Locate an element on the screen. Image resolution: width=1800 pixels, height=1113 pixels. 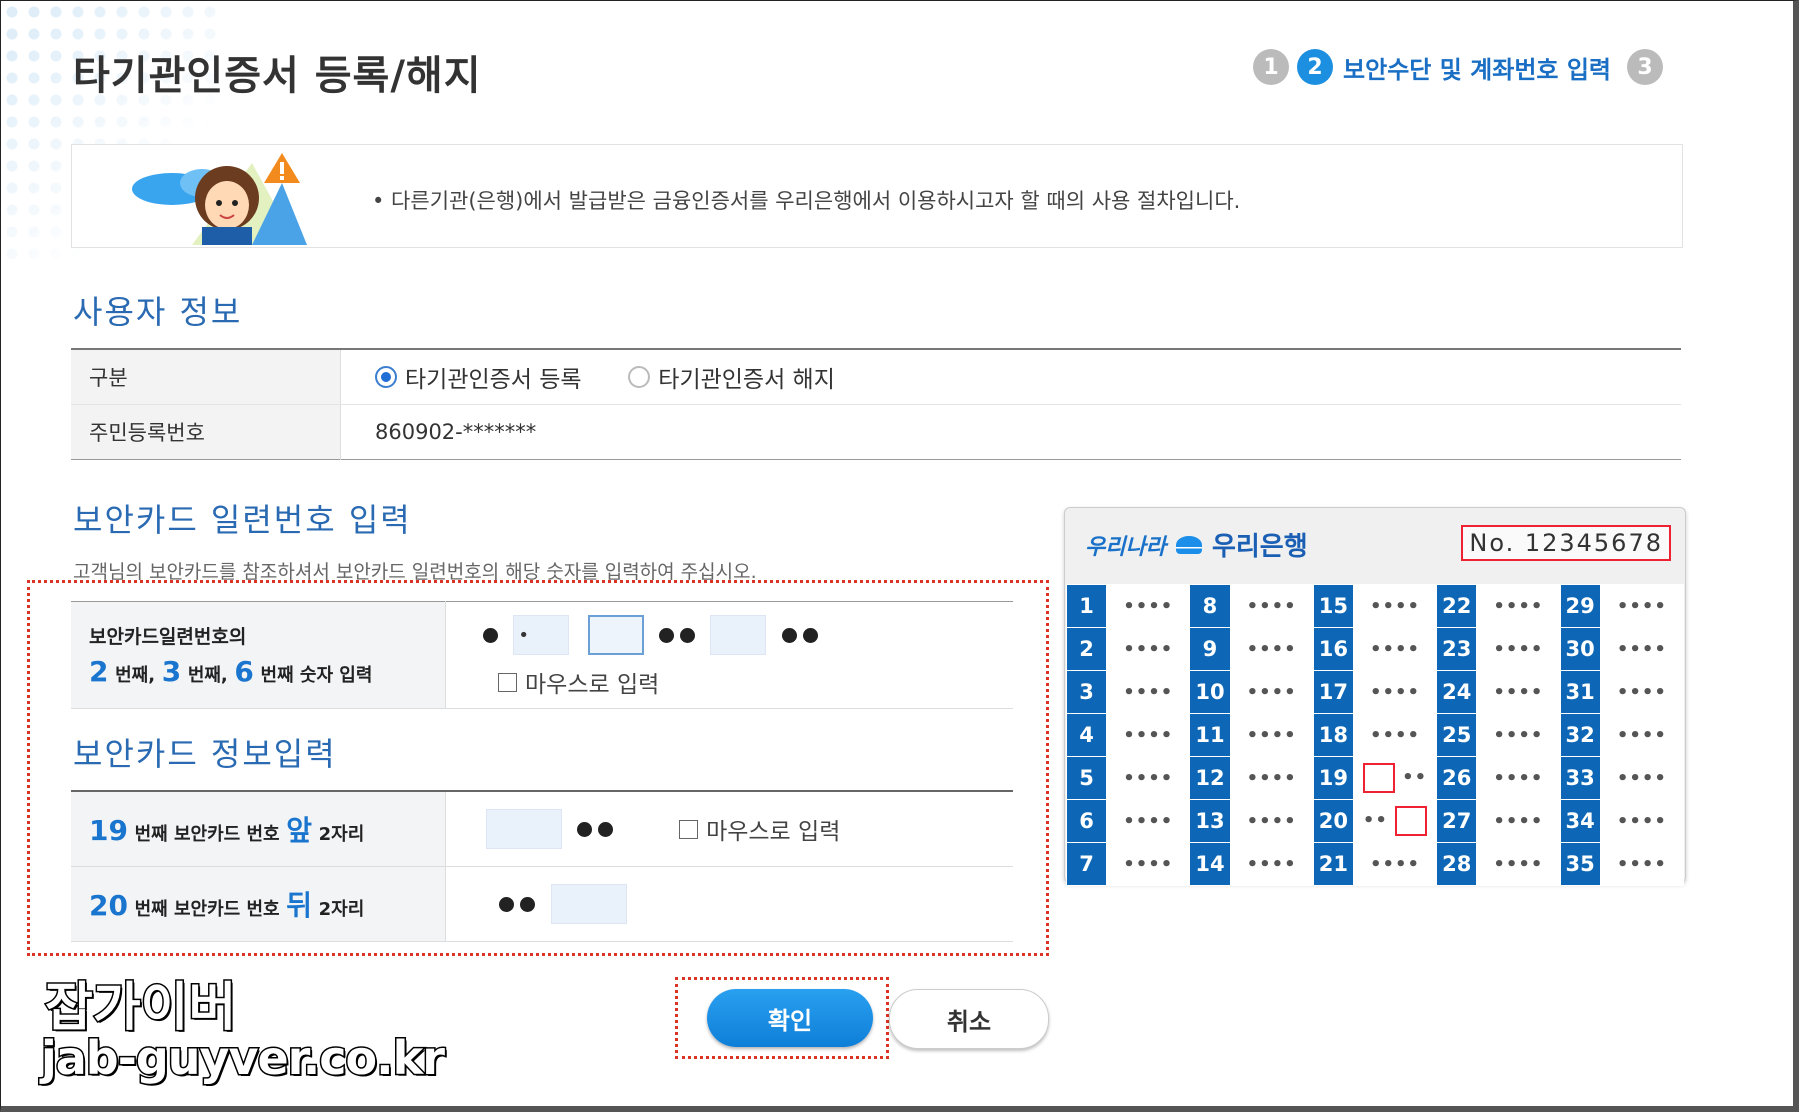
serial-section-title: 보안카드 일련번호 입력 is located at coordinates (242, 520).